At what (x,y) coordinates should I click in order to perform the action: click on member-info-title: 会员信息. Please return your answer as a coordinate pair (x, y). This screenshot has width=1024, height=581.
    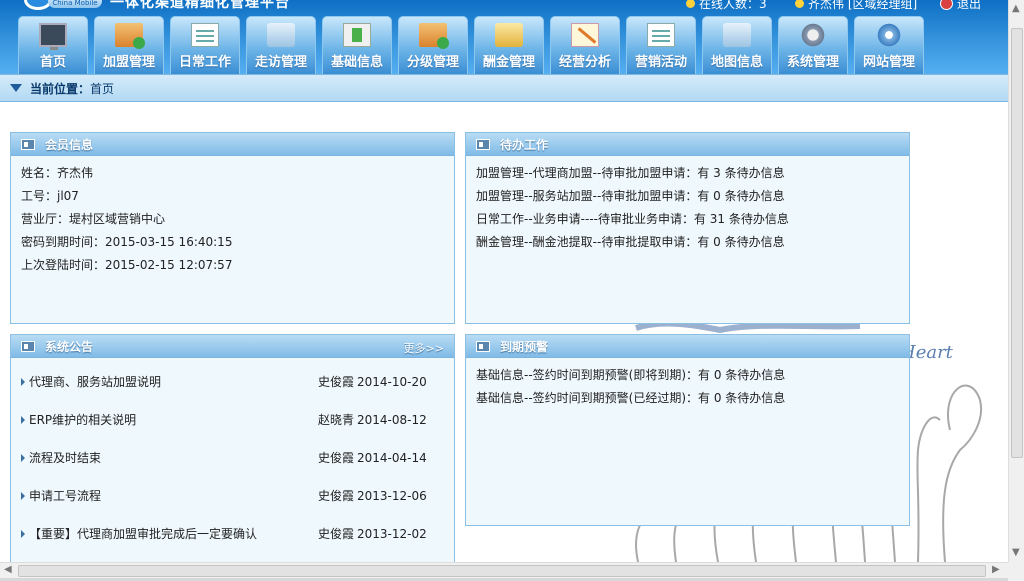
    Looking at the image, I should click on (69, 144).